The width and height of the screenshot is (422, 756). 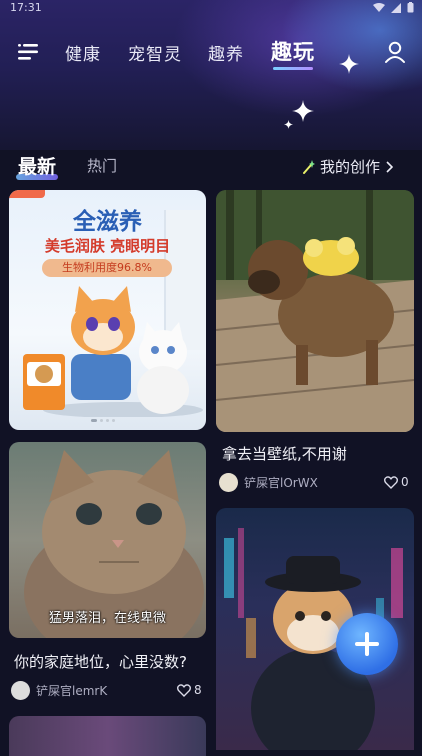 I want to click on signal-icon, so click(x=396, y=7).